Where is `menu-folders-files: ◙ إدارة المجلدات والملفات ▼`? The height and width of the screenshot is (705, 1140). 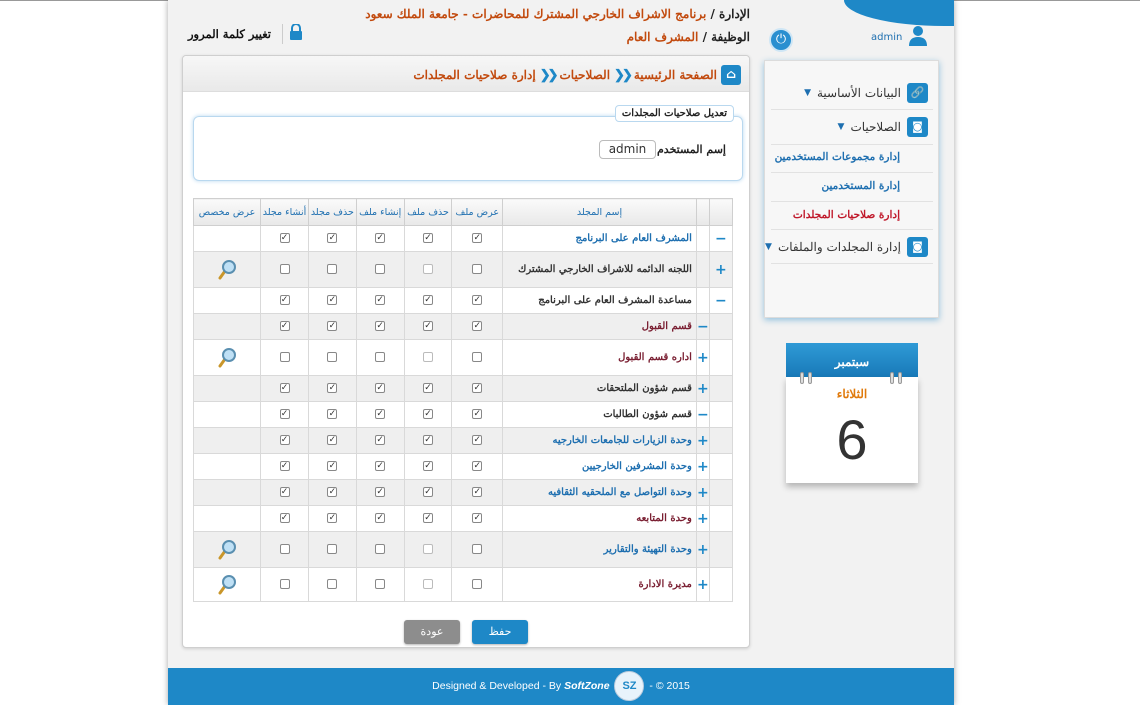 menu-folders-files: ◙ إدارة المجلدات والملفات ▼ is located at coordinates (846, 247).